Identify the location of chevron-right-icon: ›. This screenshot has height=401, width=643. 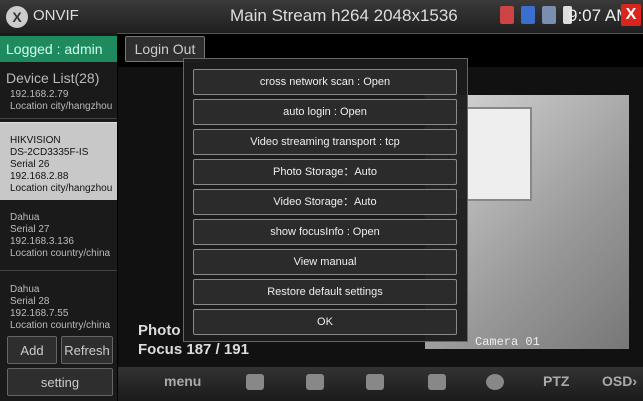
(635, 381).